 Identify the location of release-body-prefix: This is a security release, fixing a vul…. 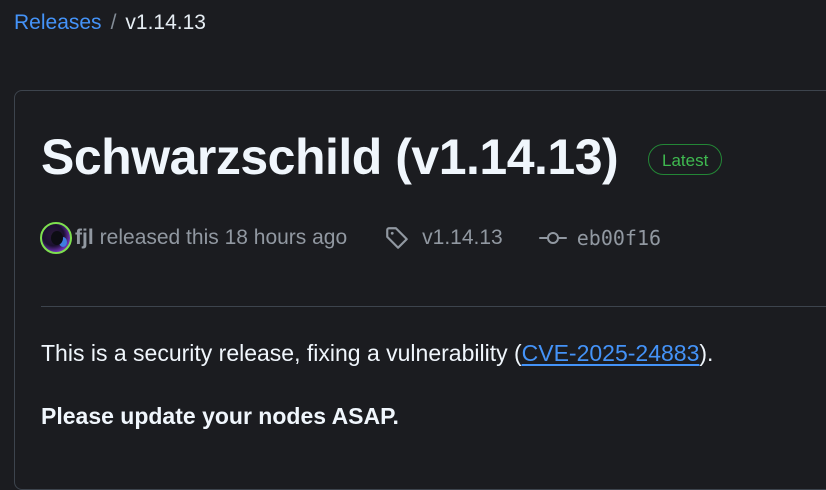
(281, 353).